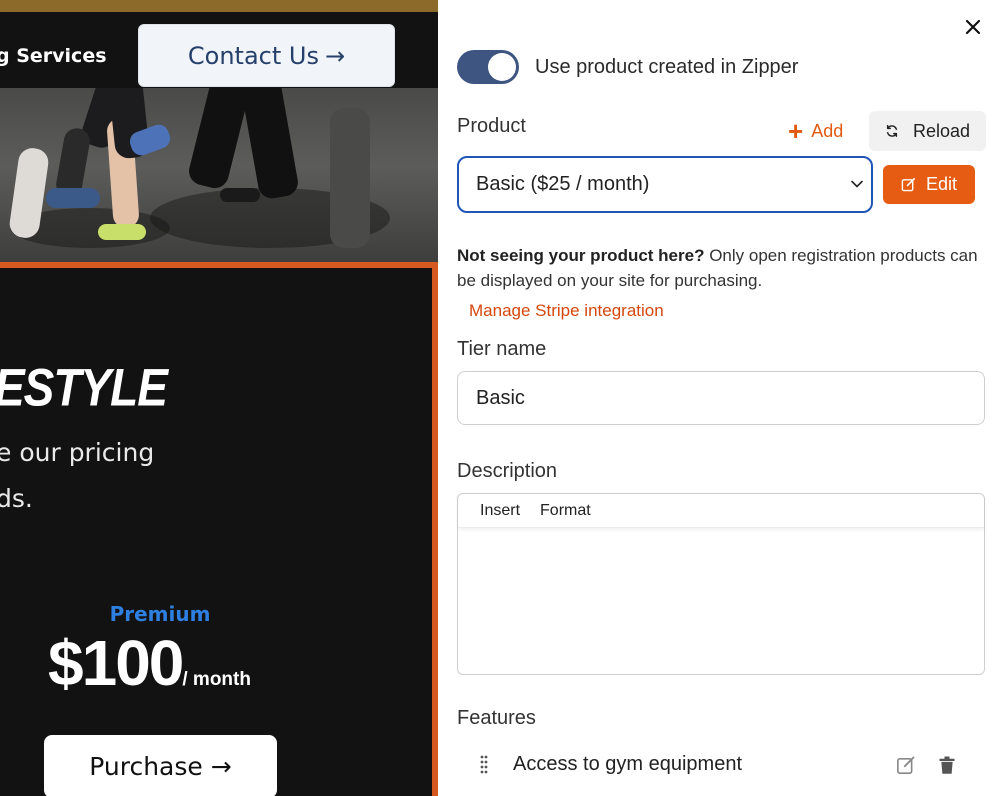  Describe the element at coordinates (973, 27) in the screenshot. I see `close-icon` at that location.